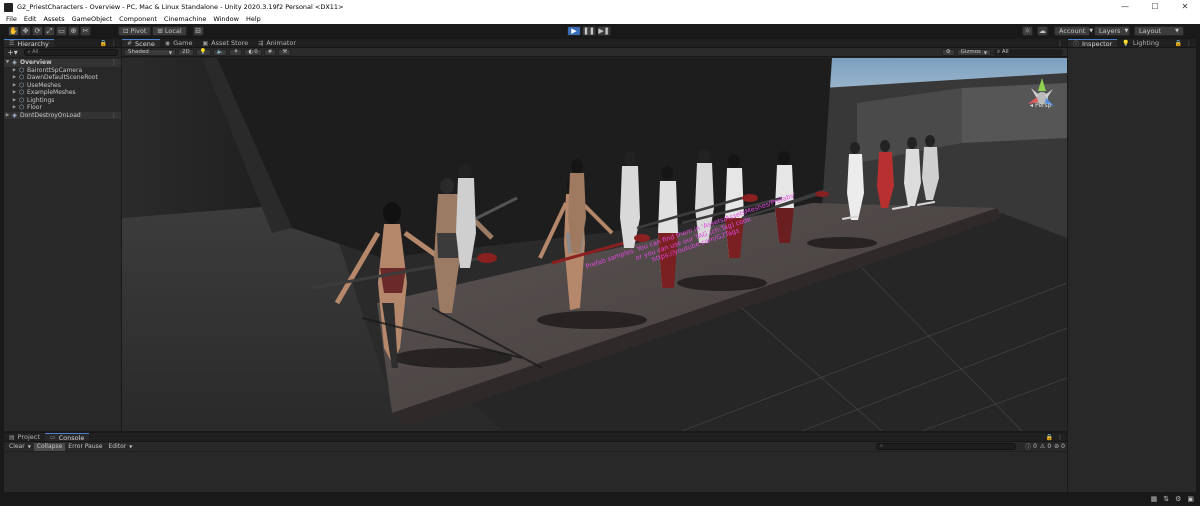 This screenshot has width=1200, height=506. Describe the element at coordinates (604, 31) in the screenshot. I see `step-button: ▶❚` at that location.